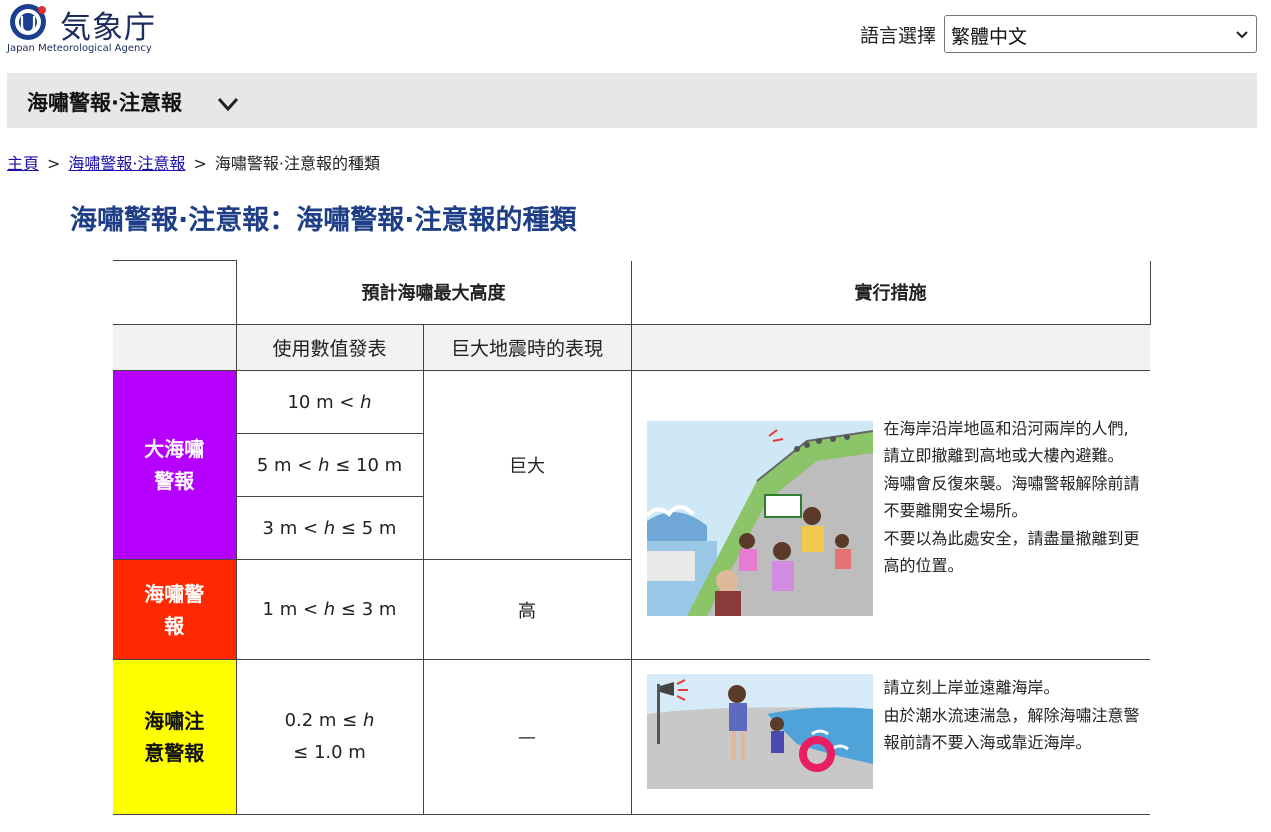  I want to click on quake-expression-huge: 巨大, so click(527, 465).